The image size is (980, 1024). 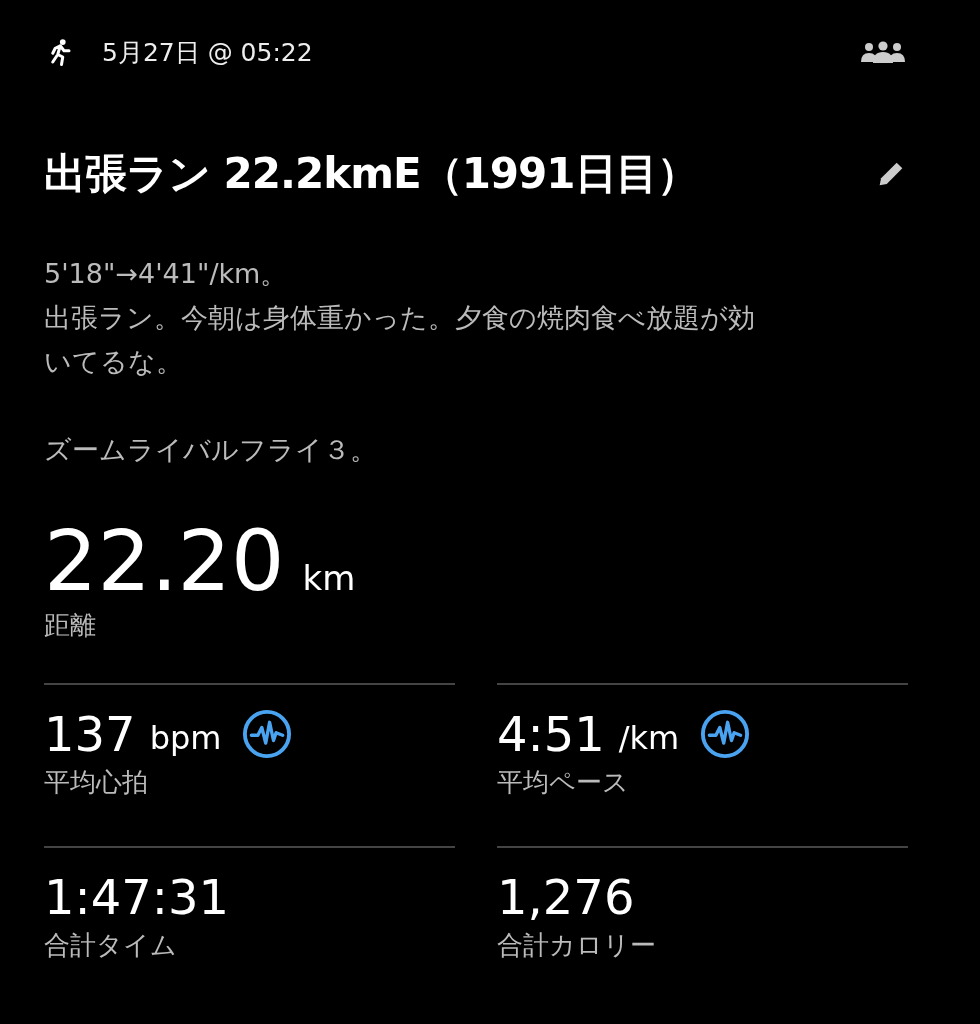 What do you see at coordinates (207, 52) in the screenshot?
I see `activity-date: 5月27日 @ 05:22` at bounding box center [207, 52].